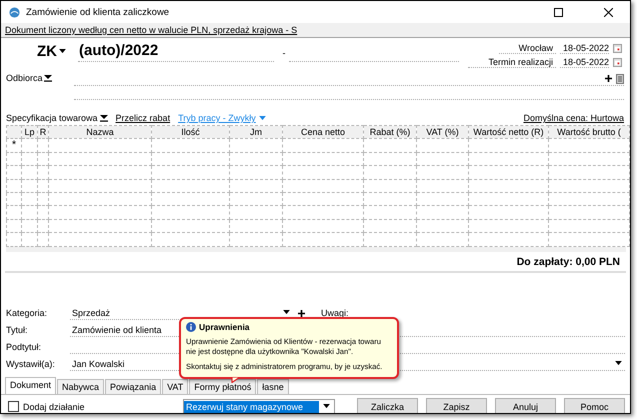  What do you see at coordinates (133, 386) in the screenshot?
I see `tab: Powiązania` at bounding box center [133, 386].